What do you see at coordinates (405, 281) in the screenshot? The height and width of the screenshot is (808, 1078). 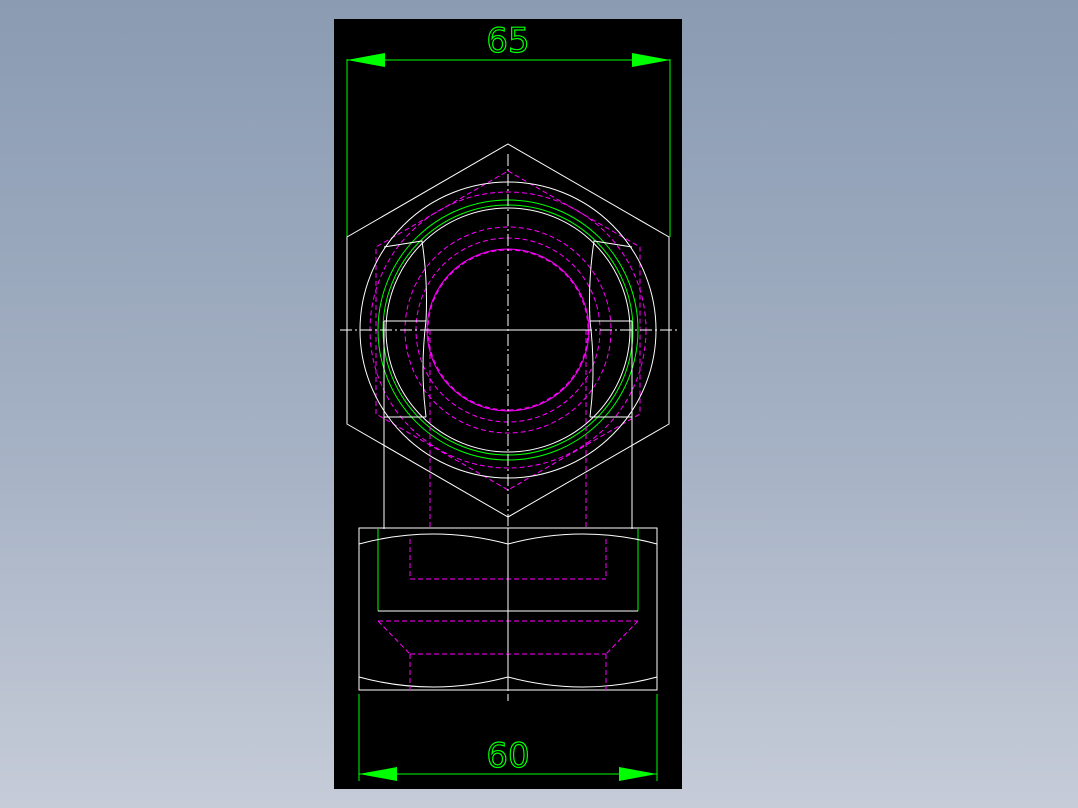 I see `slot-left-upper` at bounding box center [405, 281].